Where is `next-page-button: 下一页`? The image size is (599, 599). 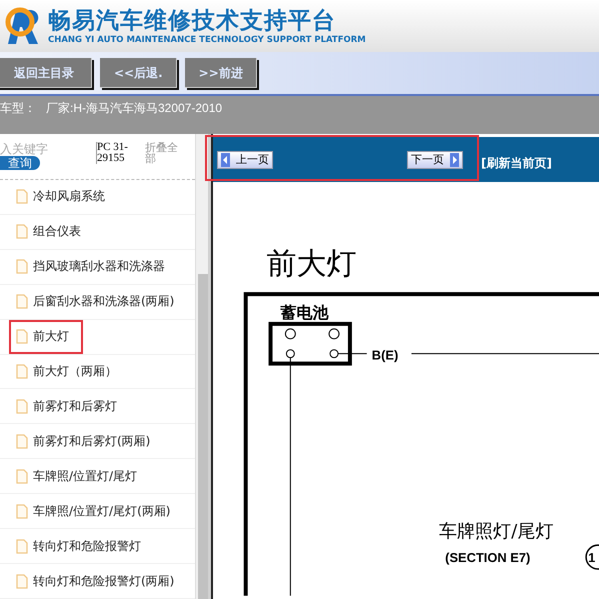 next-page-button: 下一页 is located at coordinates (435, 159).